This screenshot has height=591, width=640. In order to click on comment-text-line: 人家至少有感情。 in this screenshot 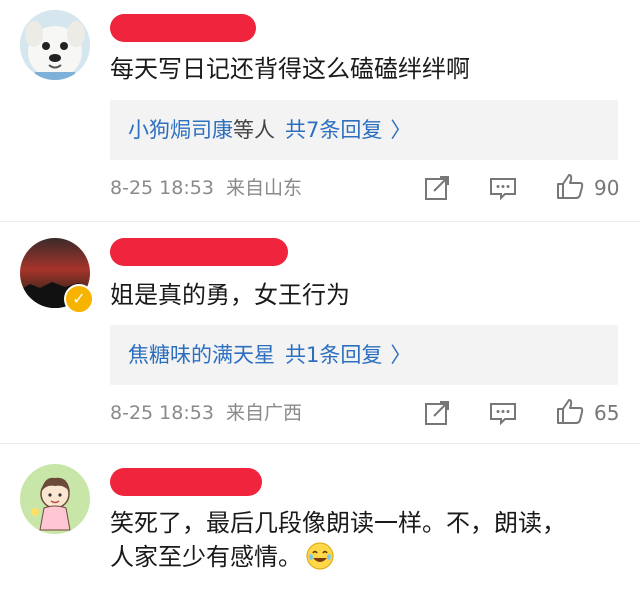, I will do `click(206, 557)`.